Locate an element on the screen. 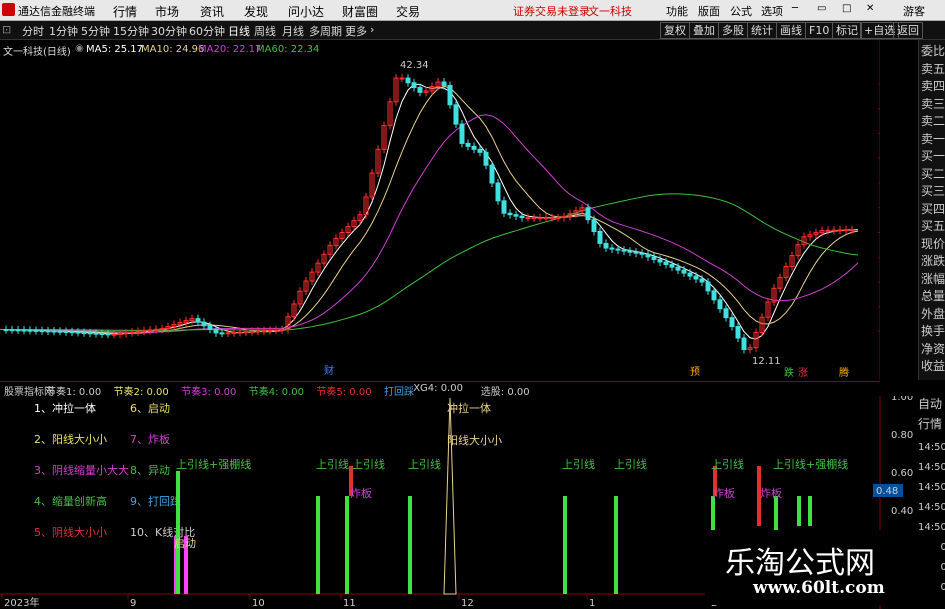  app-logo-icon is located at coordinates (8, 9).